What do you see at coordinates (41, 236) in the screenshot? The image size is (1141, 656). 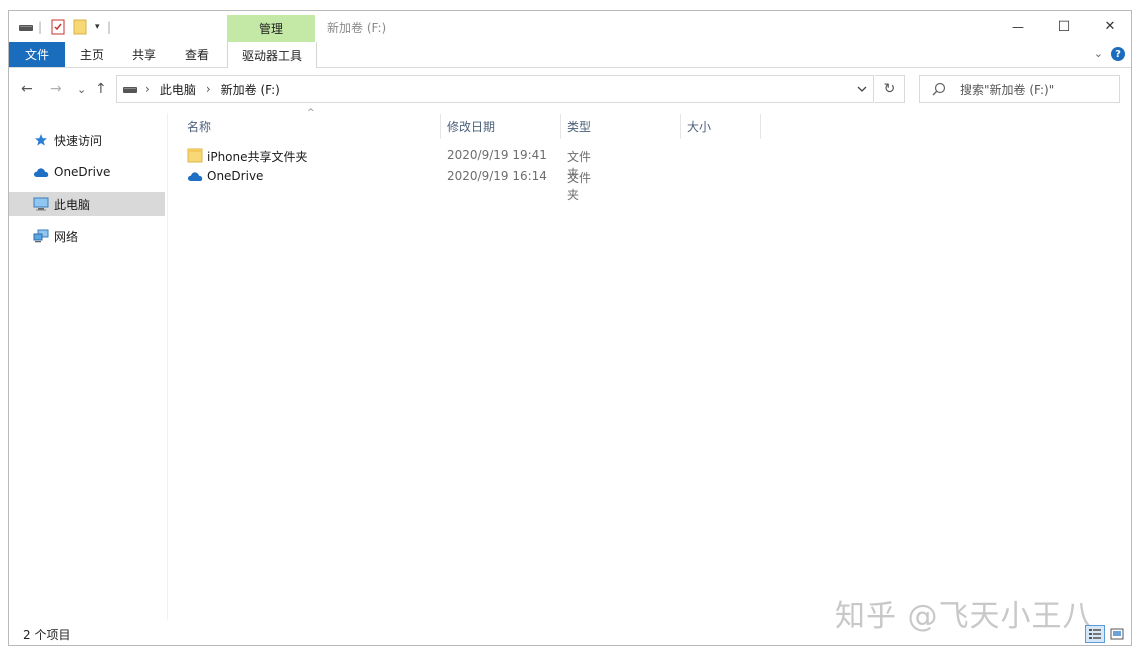 I see `network-icon` at bounding box center [41, 236].